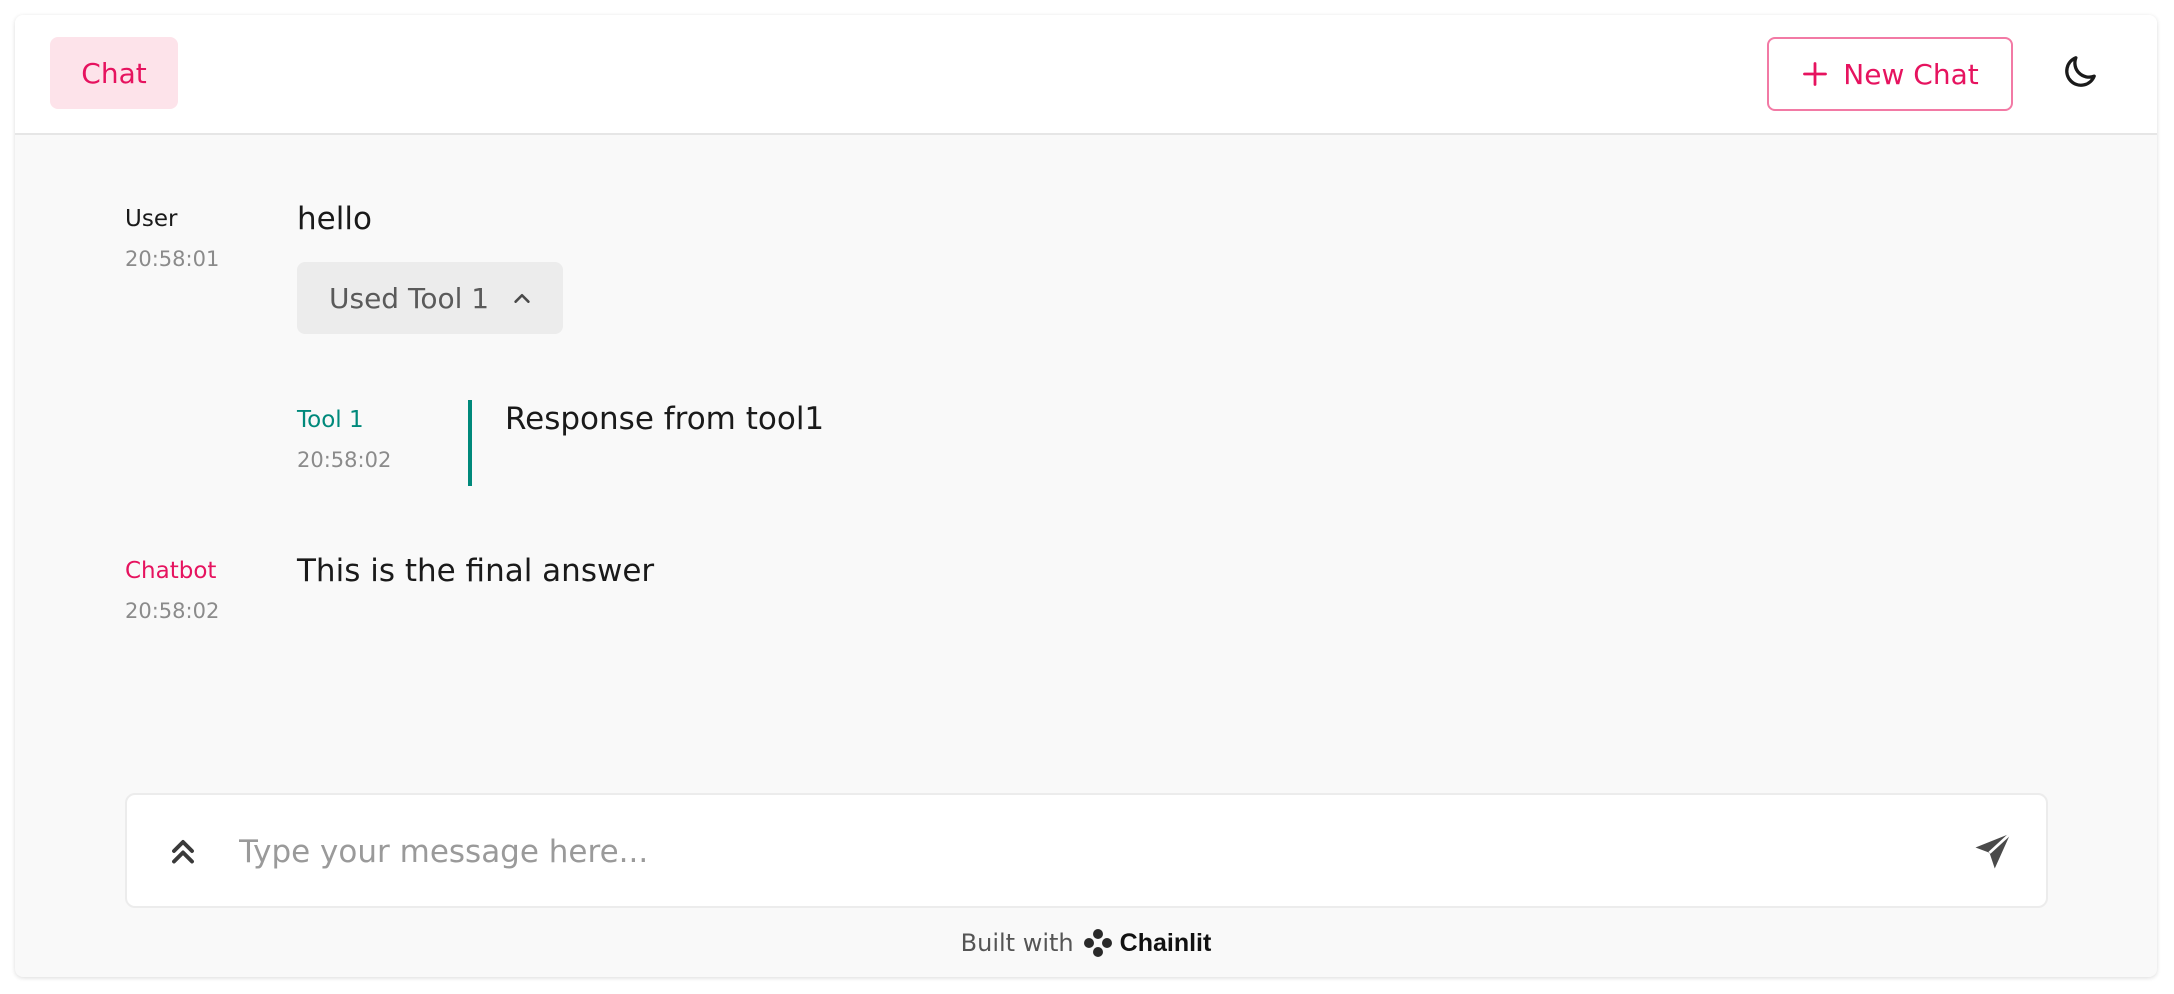 Image resolution: width=2174 pixels, height=994 pixels. What do you see at coordinates (1815, 74) in the screenshot?
I see `plus-icon` at bounding box center [1815, 74].